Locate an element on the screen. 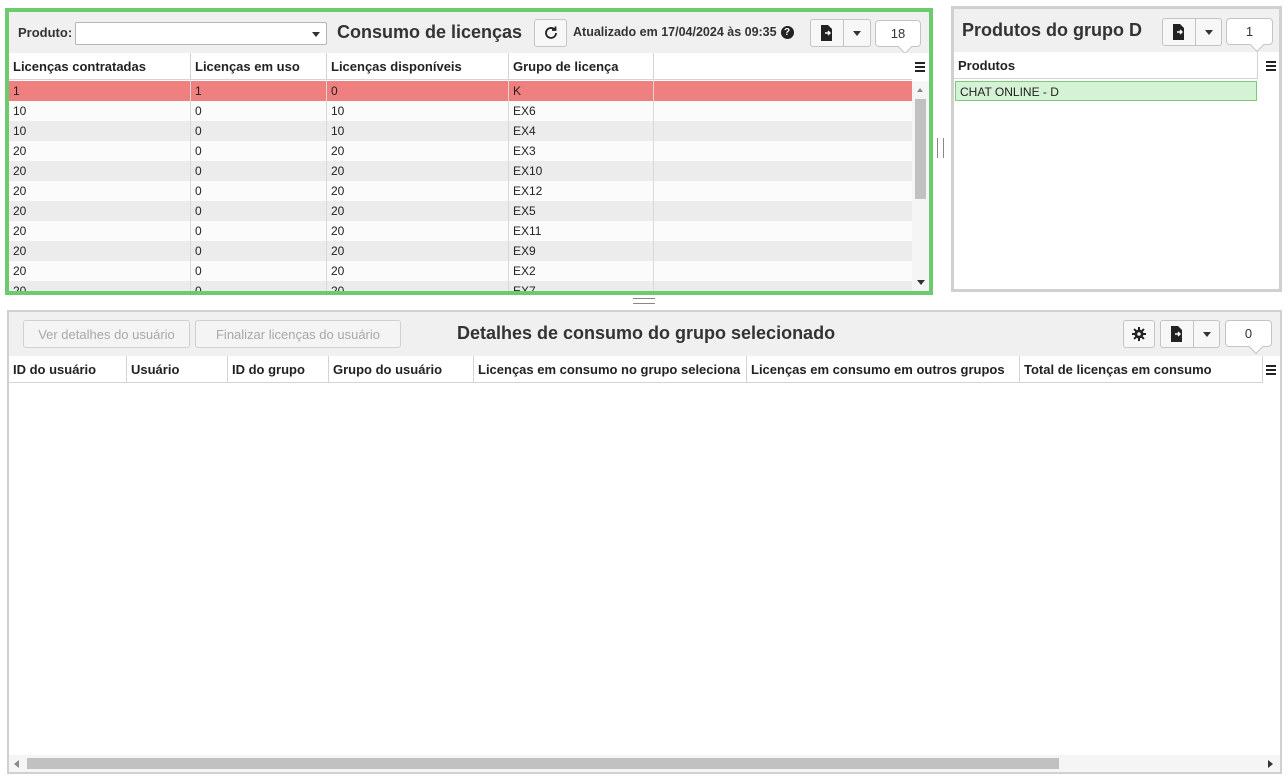 The image size is (1288, 779). group-products-count-badge: 1 is located at coordinates (1249, 31).